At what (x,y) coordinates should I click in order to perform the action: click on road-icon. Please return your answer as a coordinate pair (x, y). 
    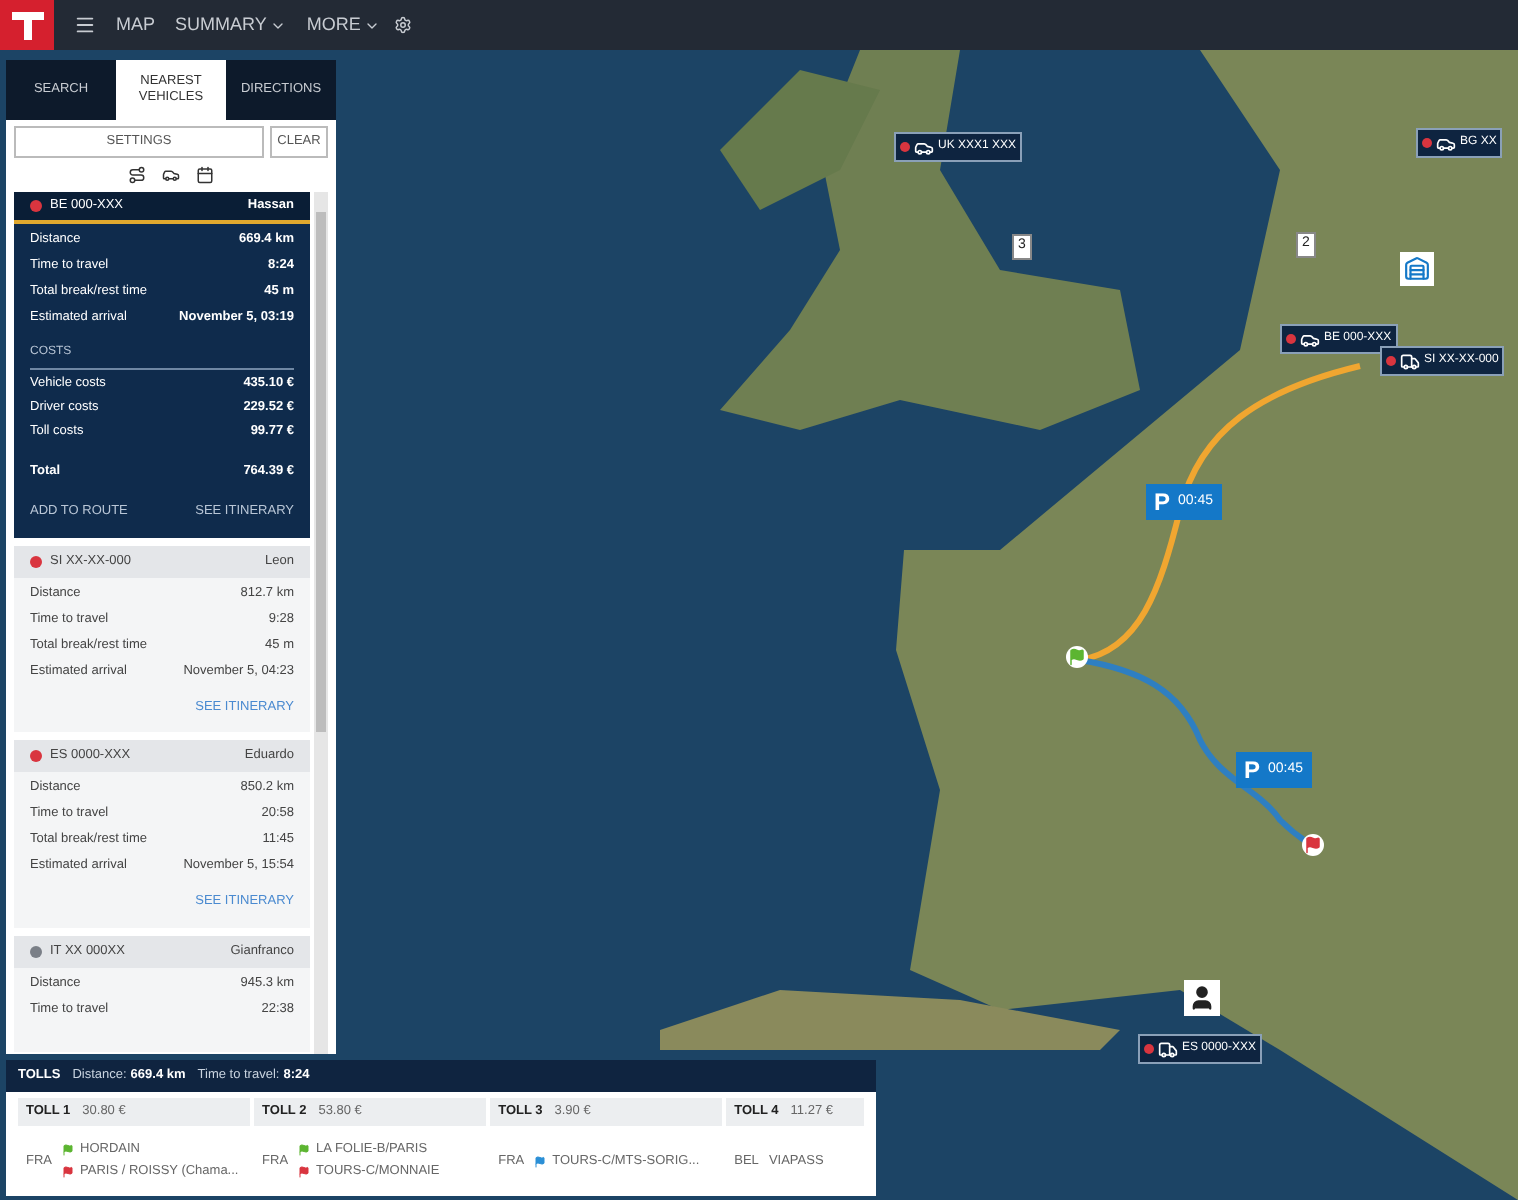
    Looking at the image, I should click on (137, 175).